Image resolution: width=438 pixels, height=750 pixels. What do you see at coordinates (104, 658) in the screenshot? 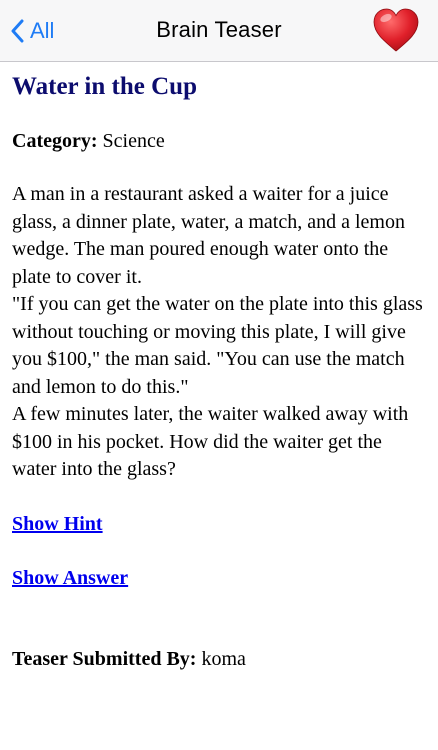
I see `submitted-by-label: Teaser Submitted By:` at bounding box center [104, 658].